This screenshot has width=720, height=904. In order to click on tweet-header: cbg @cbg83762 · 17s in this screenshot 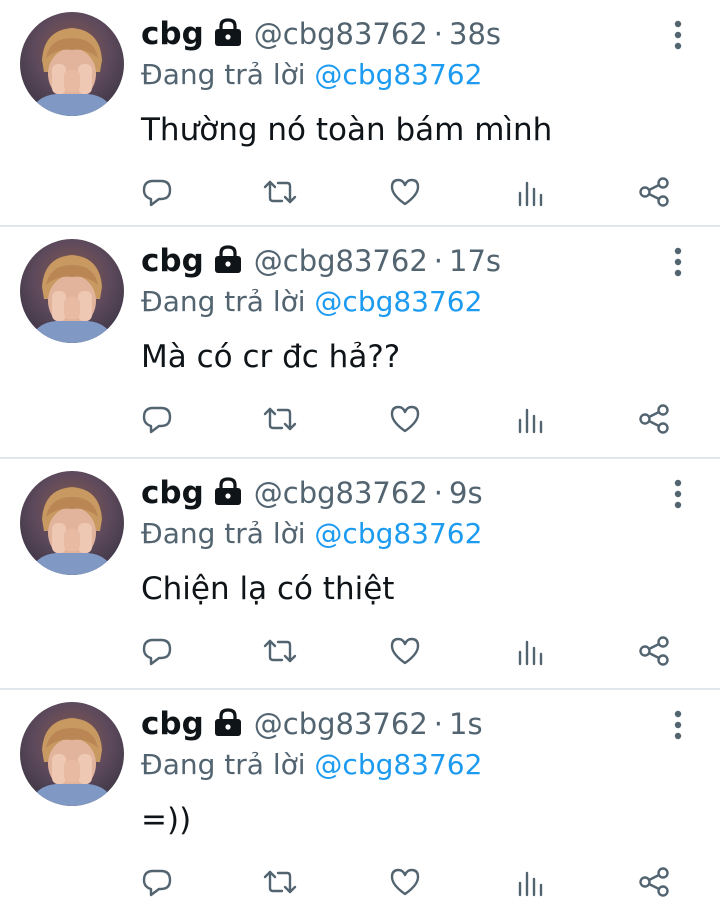, I will do `click(321, 264)`.